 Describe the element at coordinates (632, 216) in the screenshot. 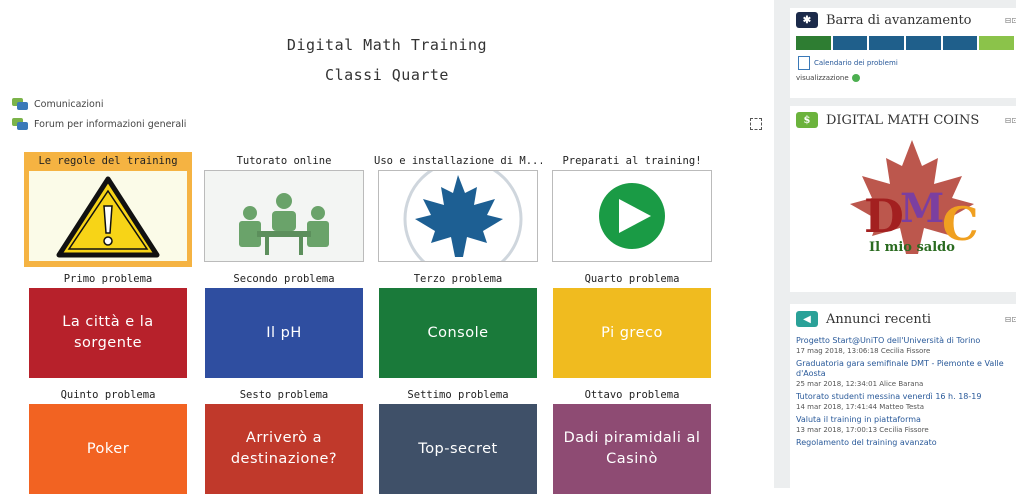

I see `play-icon` at that location.